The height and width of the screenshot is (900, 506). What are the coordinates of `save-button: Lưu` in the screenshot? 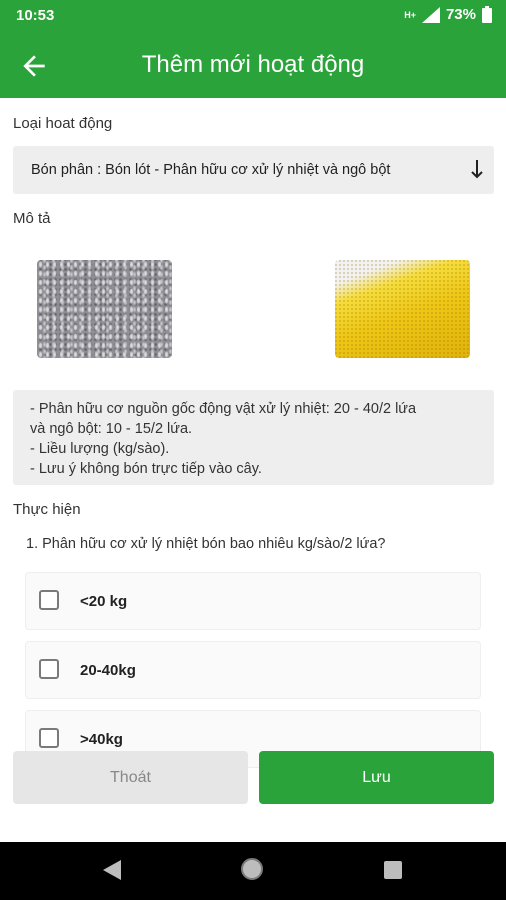 It's located at (376, 777).